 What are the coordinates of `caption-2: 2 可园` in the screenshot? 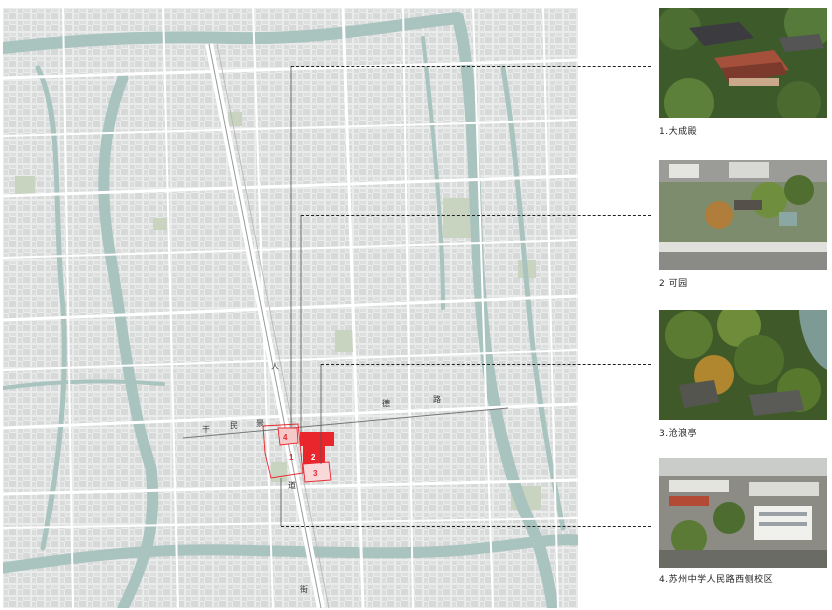 It's located at (673, 284).